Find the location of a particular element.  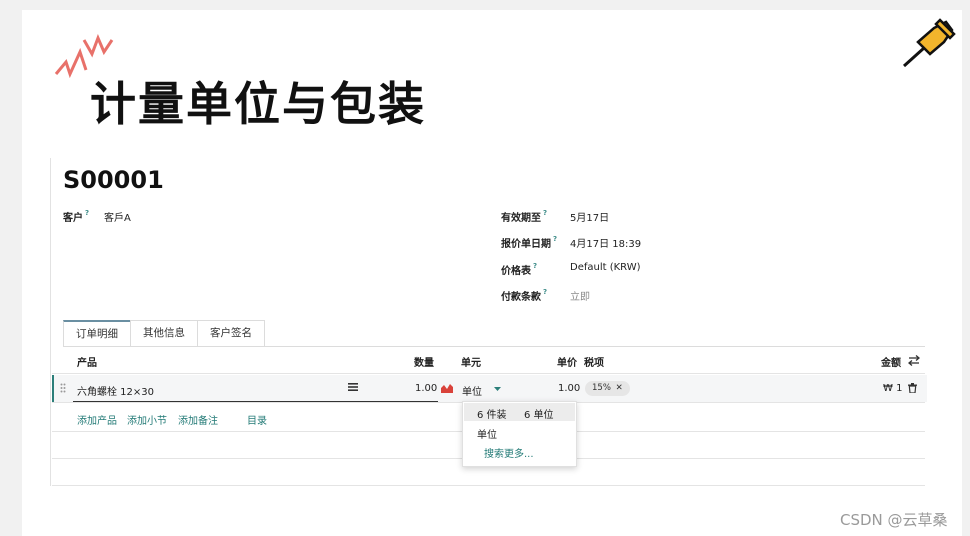

pricelist-label: 价格表? is located at coordinates (519, 269).